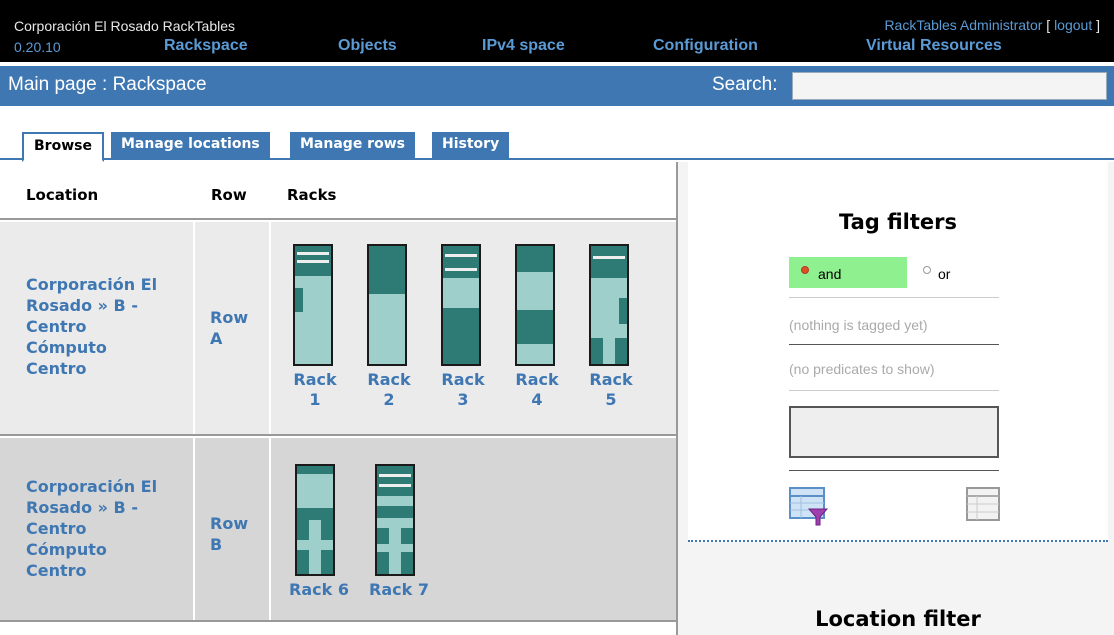 The width and height of the screenshot is (1114, 635). What do you see at coordinates (37, 47) in the screenshot?
I see `app-version: 0.20.10` at bounding box center [37, 47].